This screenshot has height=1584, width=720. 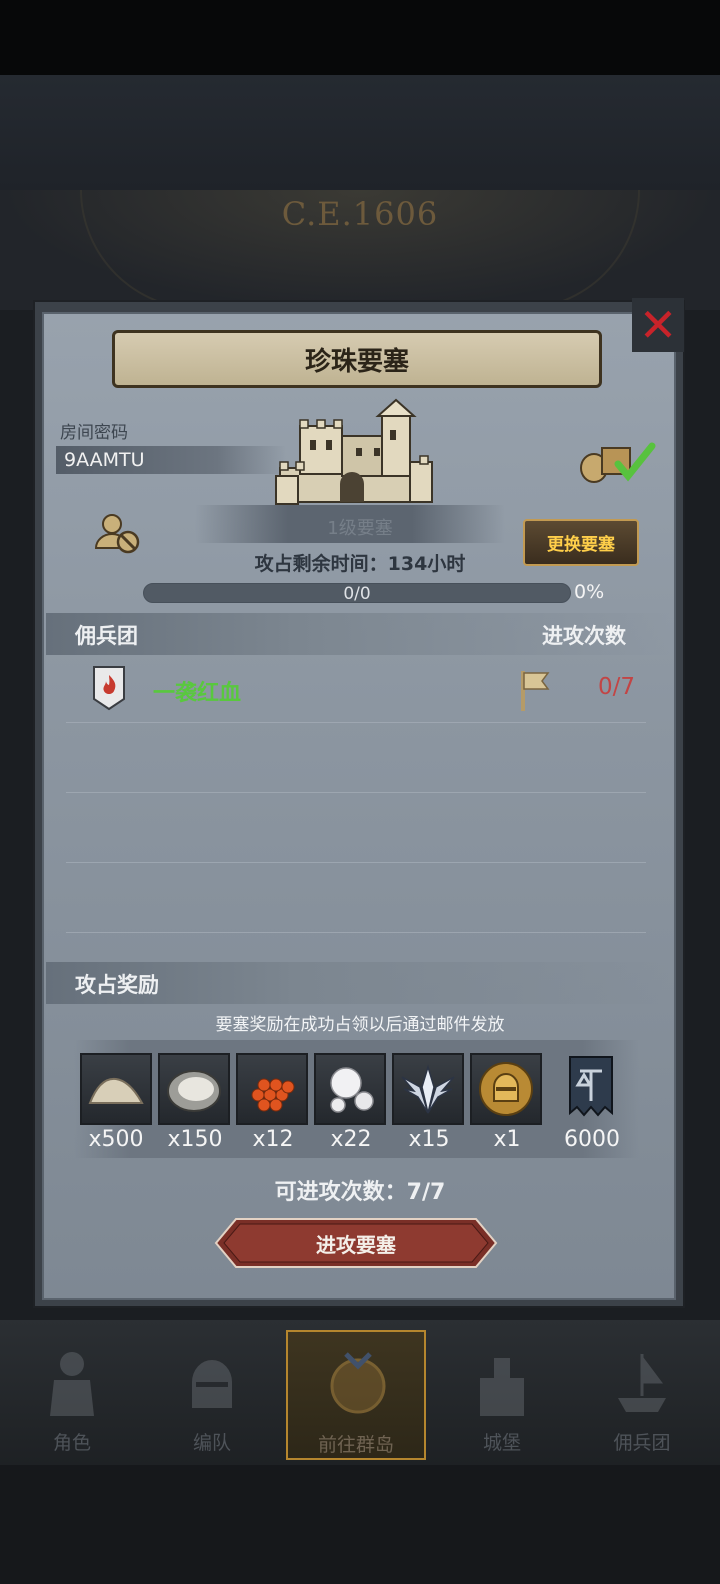 I want to click on reward-qty: x12, so click(x=273, y=1139).